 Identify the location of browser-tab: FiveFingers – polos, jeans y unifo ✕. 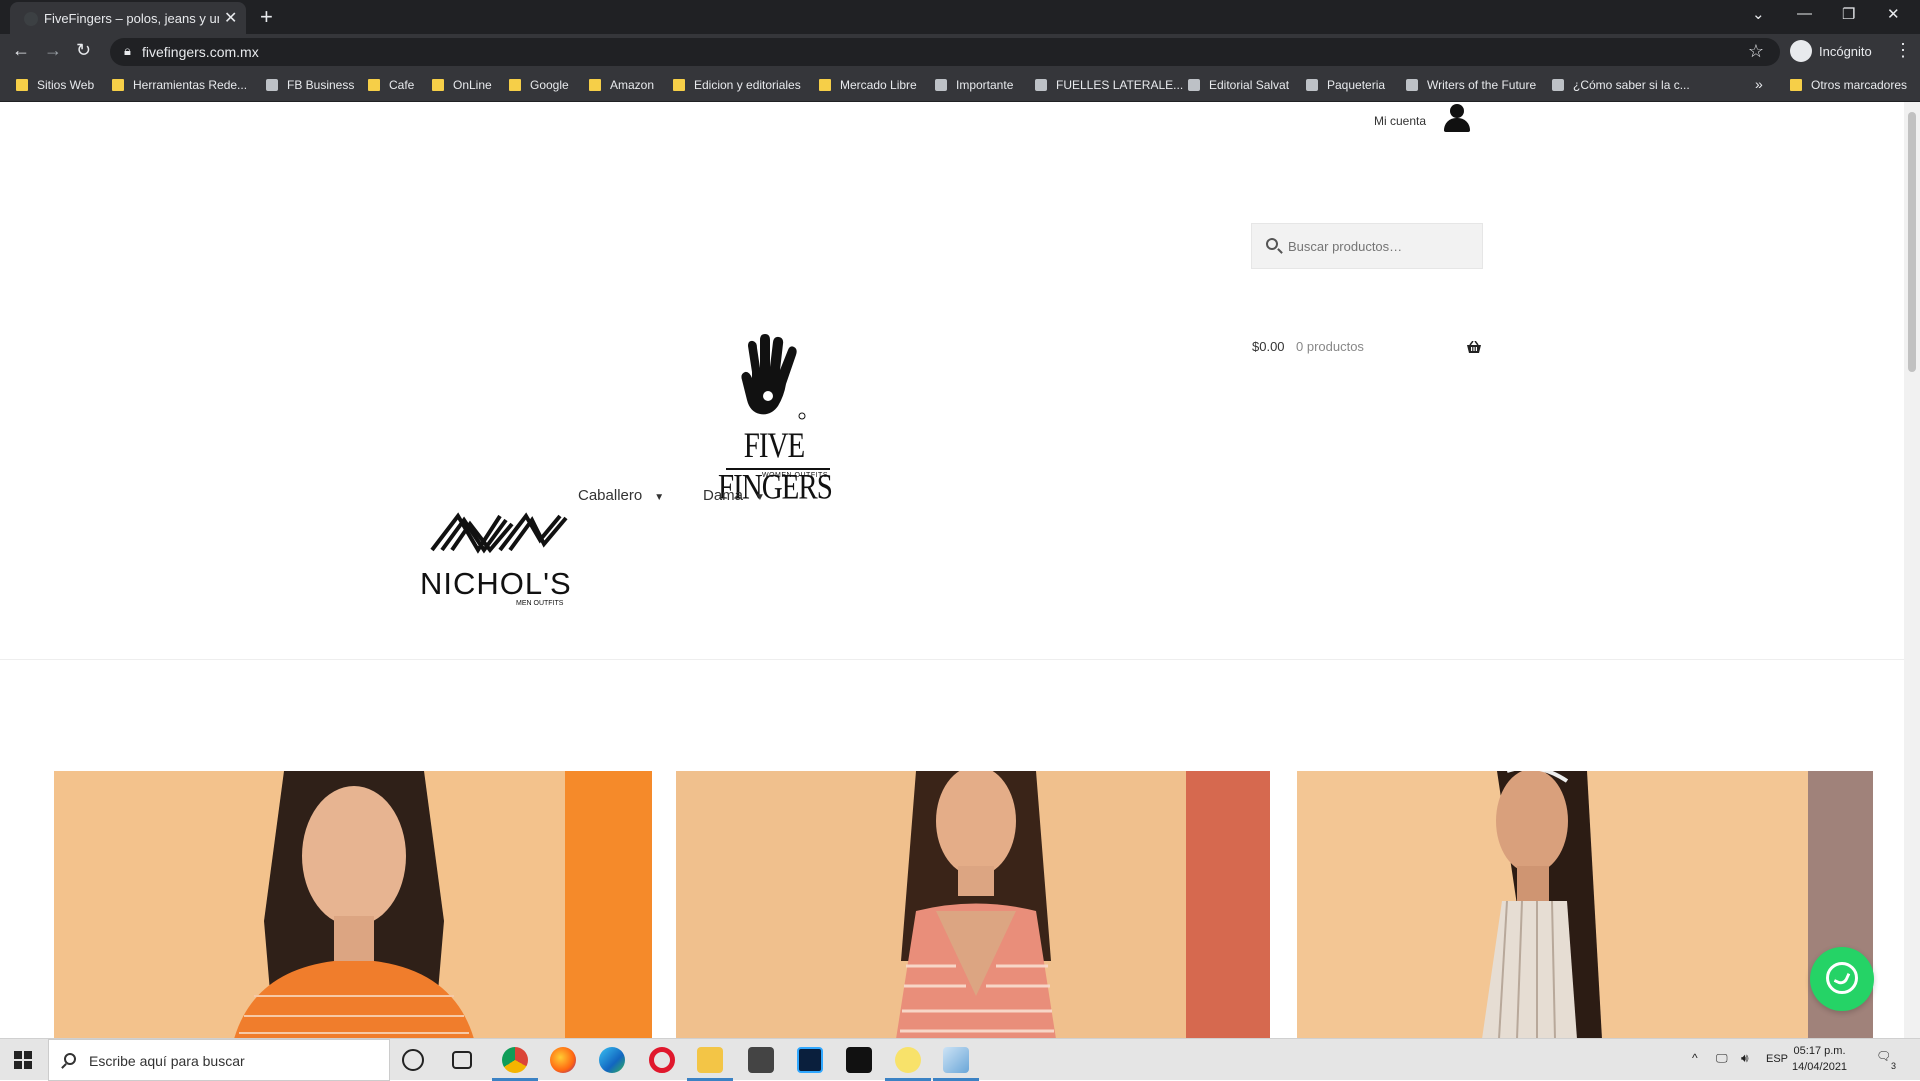
(128, 18).